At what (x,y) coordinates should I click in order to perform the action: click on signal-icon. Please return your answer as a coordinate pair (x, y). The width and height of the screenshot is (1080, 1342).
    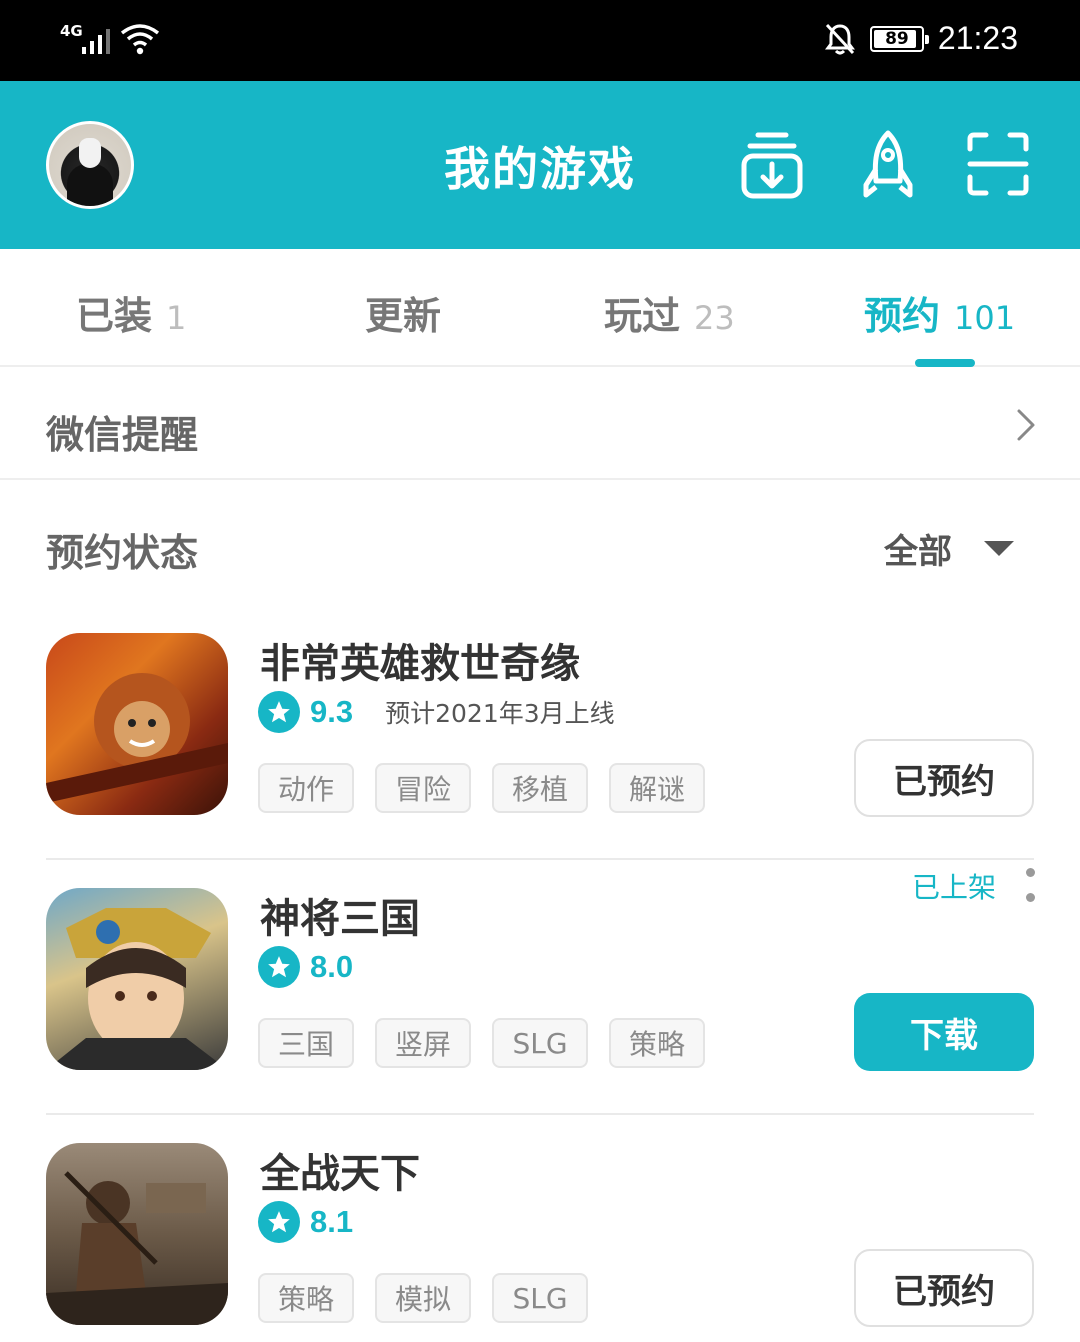
    Looking at the image, I should click on (96, 40).